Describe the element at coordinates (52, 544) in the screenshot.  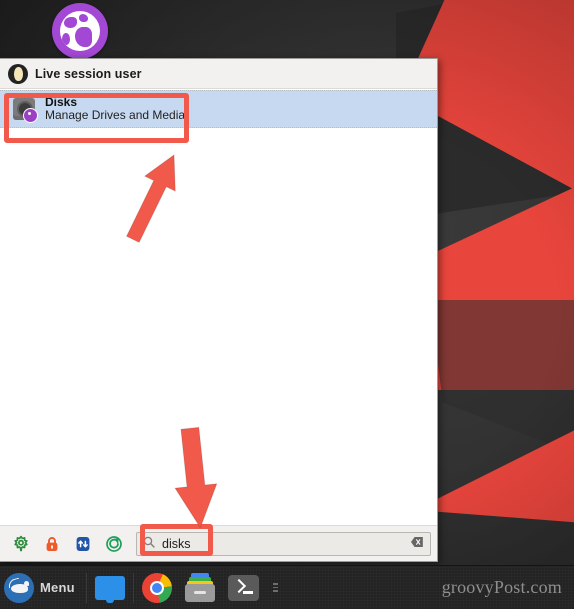
I see `lock-screen-icon` at that location.